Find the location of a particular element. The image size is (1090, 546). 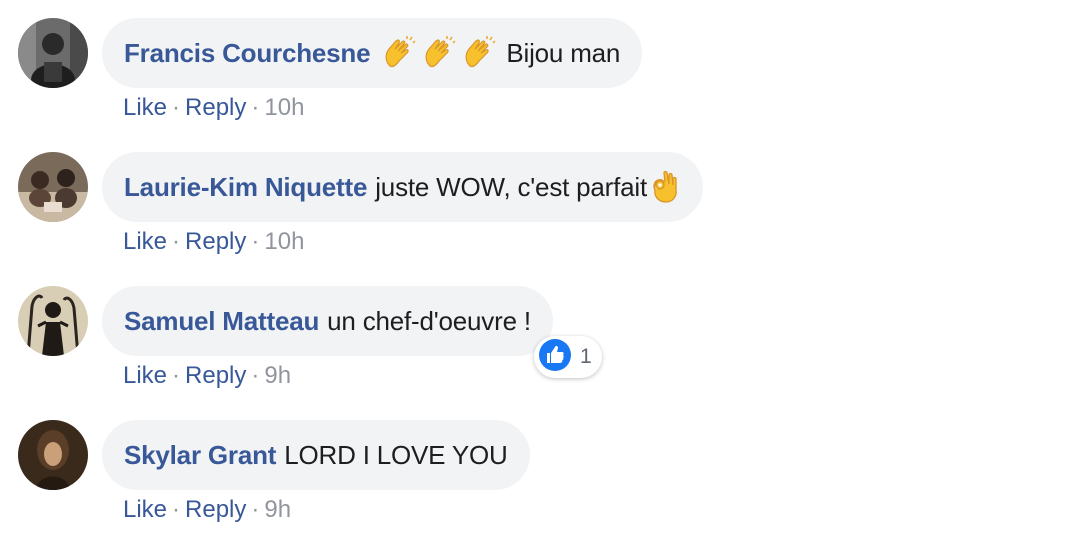

thumbs-up-icon is located at coordinates (555, 357).